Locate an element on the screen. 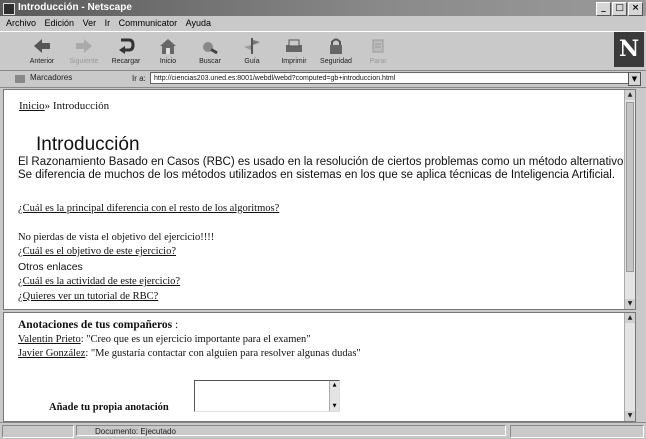 The image size is (646, 439). scroll-up-icon: ▲ is located at coordinates (630, 95).